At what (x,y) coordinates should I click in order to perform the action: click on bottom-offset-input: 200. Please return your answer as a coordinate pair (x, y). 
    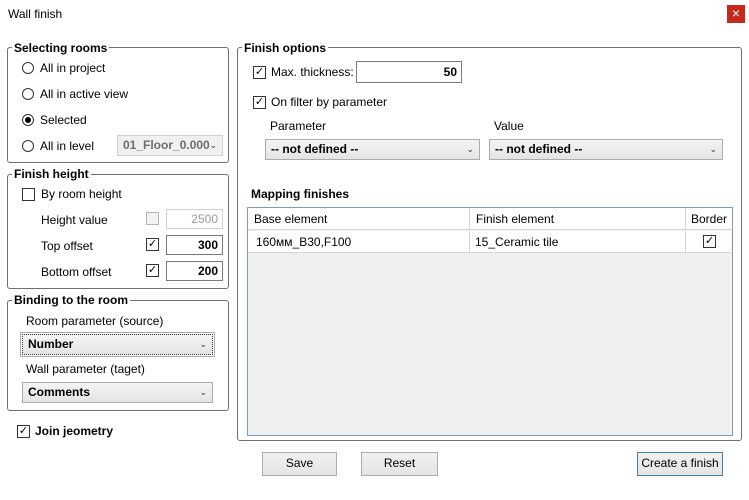
    Looking at the image, I should click on (194, 271).